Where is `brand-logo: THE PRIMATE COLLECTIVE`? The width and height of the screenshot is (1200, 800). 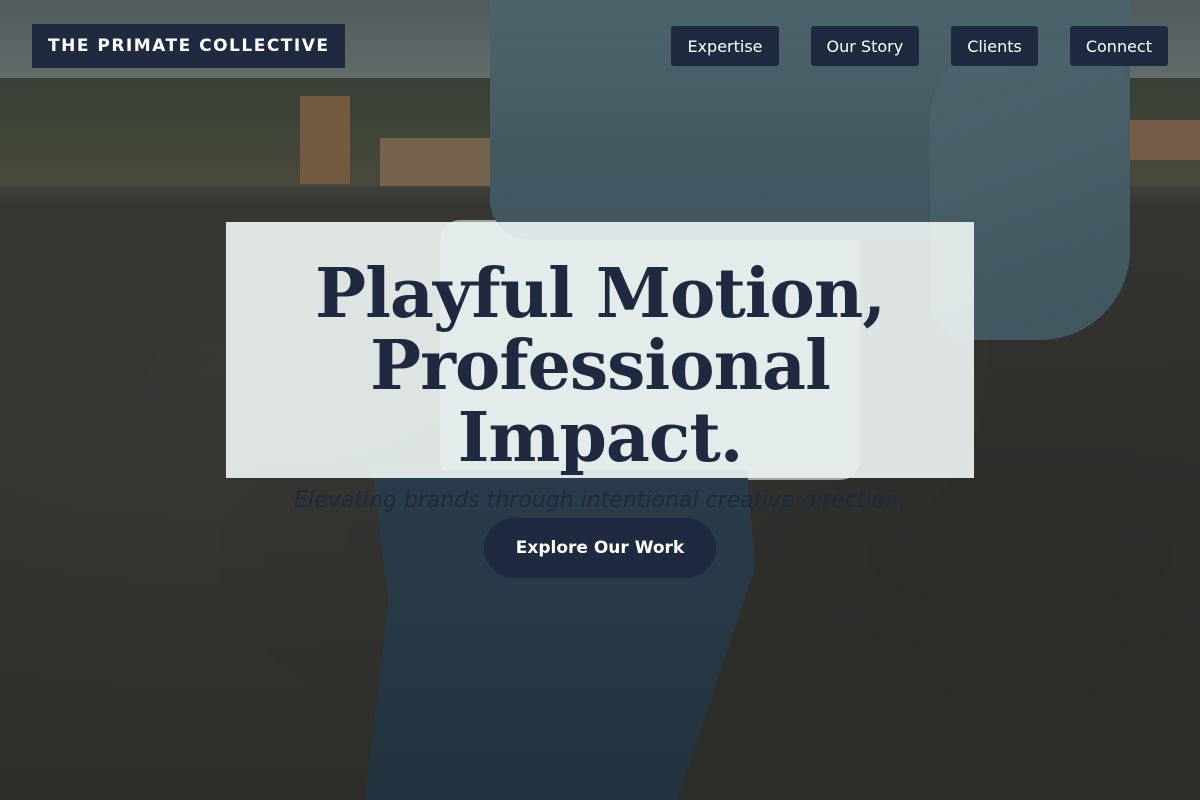 brand-logo: THE PRIMATE COLLECTIVE is located at coordinates (189, 46).